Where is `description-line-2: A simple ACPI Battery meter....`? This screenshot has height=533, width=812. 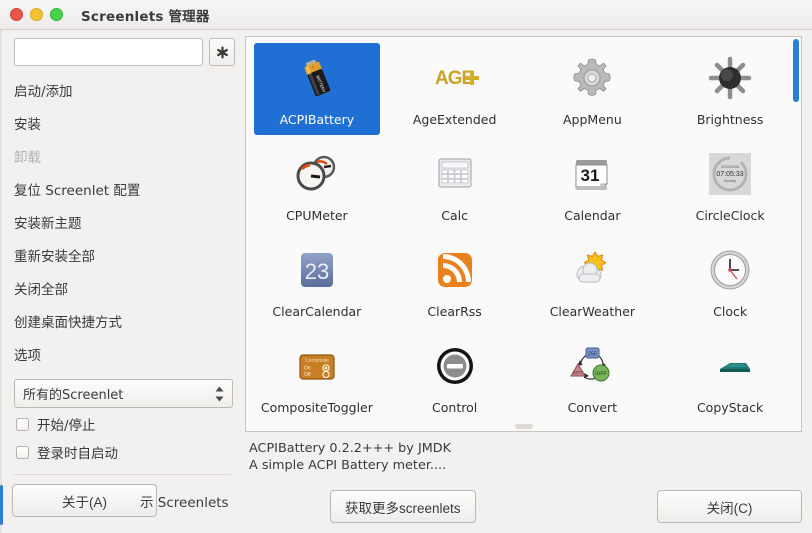 description-line-2: A simple ACPI Battery meter.... is located at coordinates (348, 465).